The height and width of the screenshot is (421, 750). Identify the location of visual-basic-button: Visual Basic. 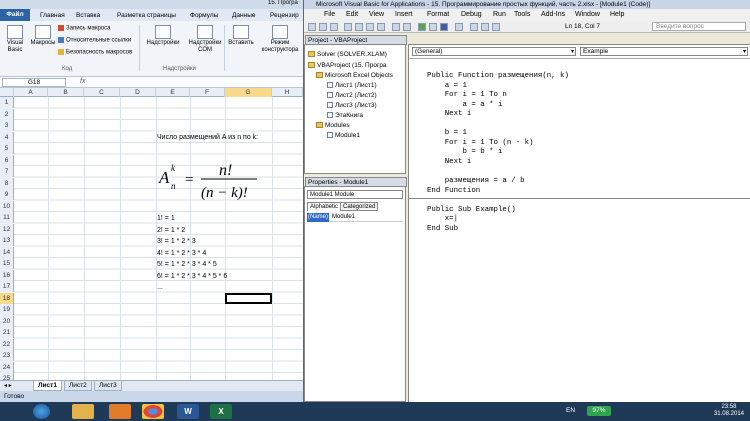
(15, 39).